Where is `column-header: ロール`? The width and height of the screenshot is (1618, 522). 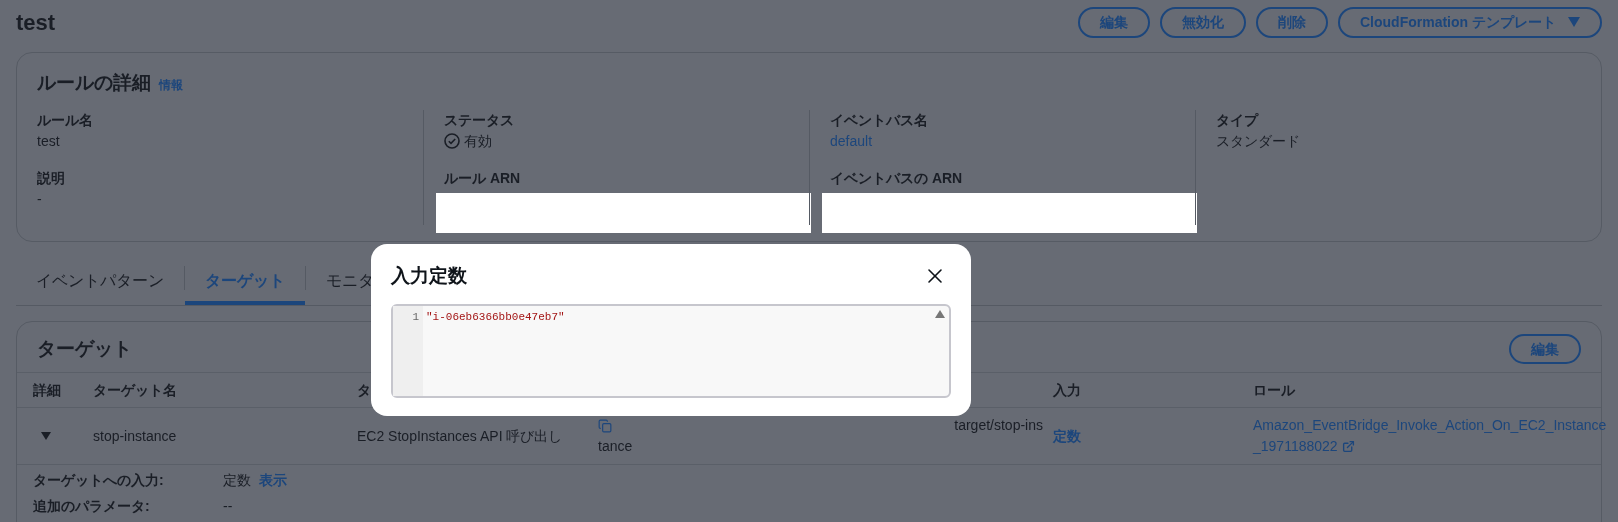 column-header: ロール is located at coordinates (1274, 390).